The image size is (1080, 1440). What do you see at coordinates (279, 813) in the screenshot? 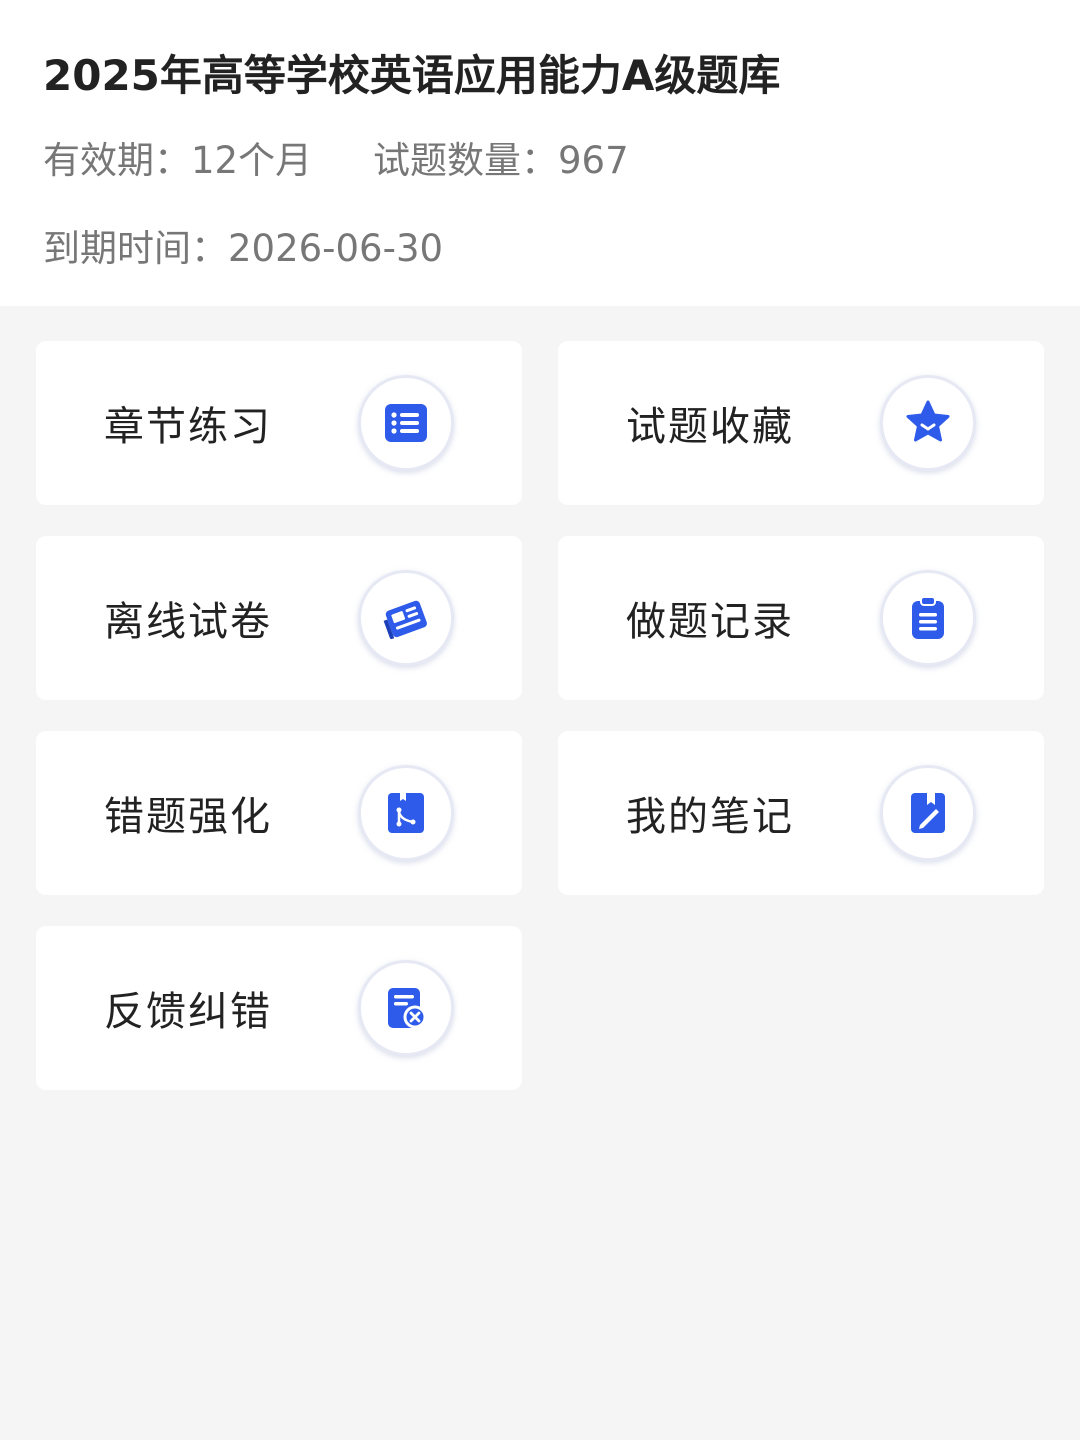
I see `menu-item-mistake-reinforcement: 错题强化` at bounding box center [279, 813].